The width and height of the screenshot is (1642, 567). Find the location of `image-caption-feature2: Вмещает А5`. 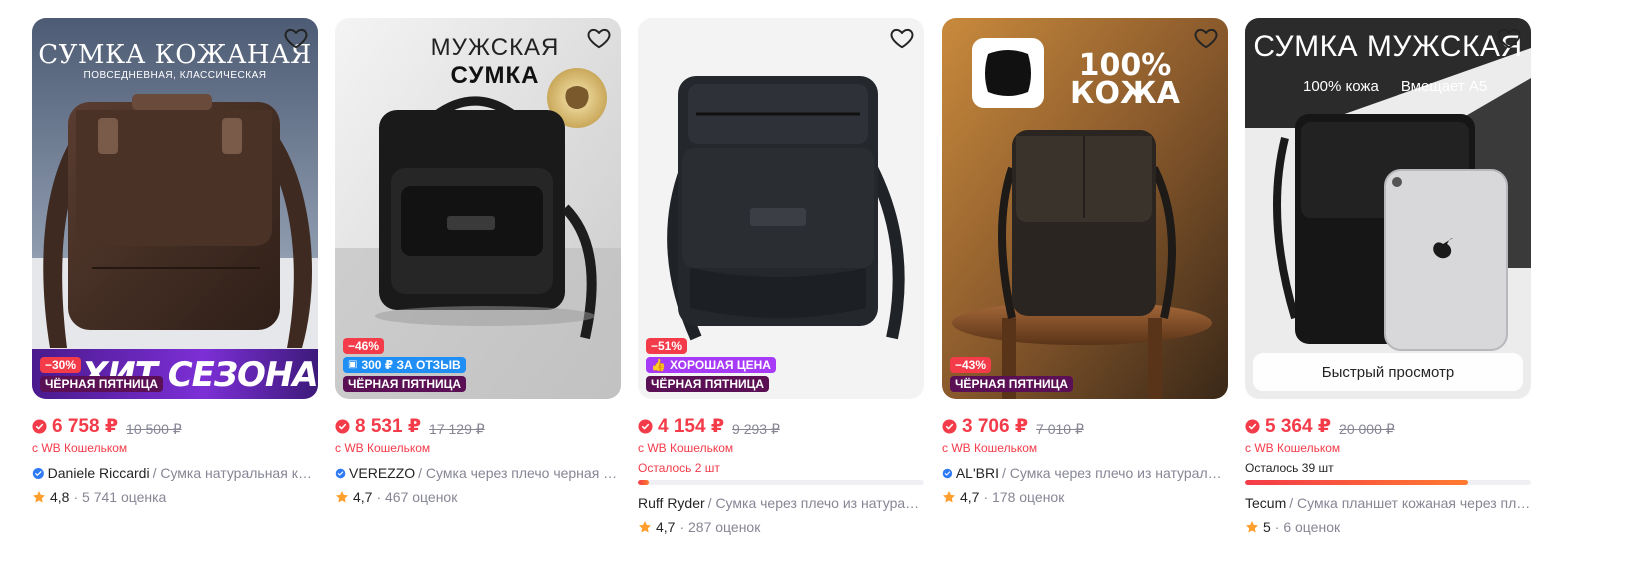

image-caption-feature2: Вмещает А5 is located at coordinates (1444, 86).